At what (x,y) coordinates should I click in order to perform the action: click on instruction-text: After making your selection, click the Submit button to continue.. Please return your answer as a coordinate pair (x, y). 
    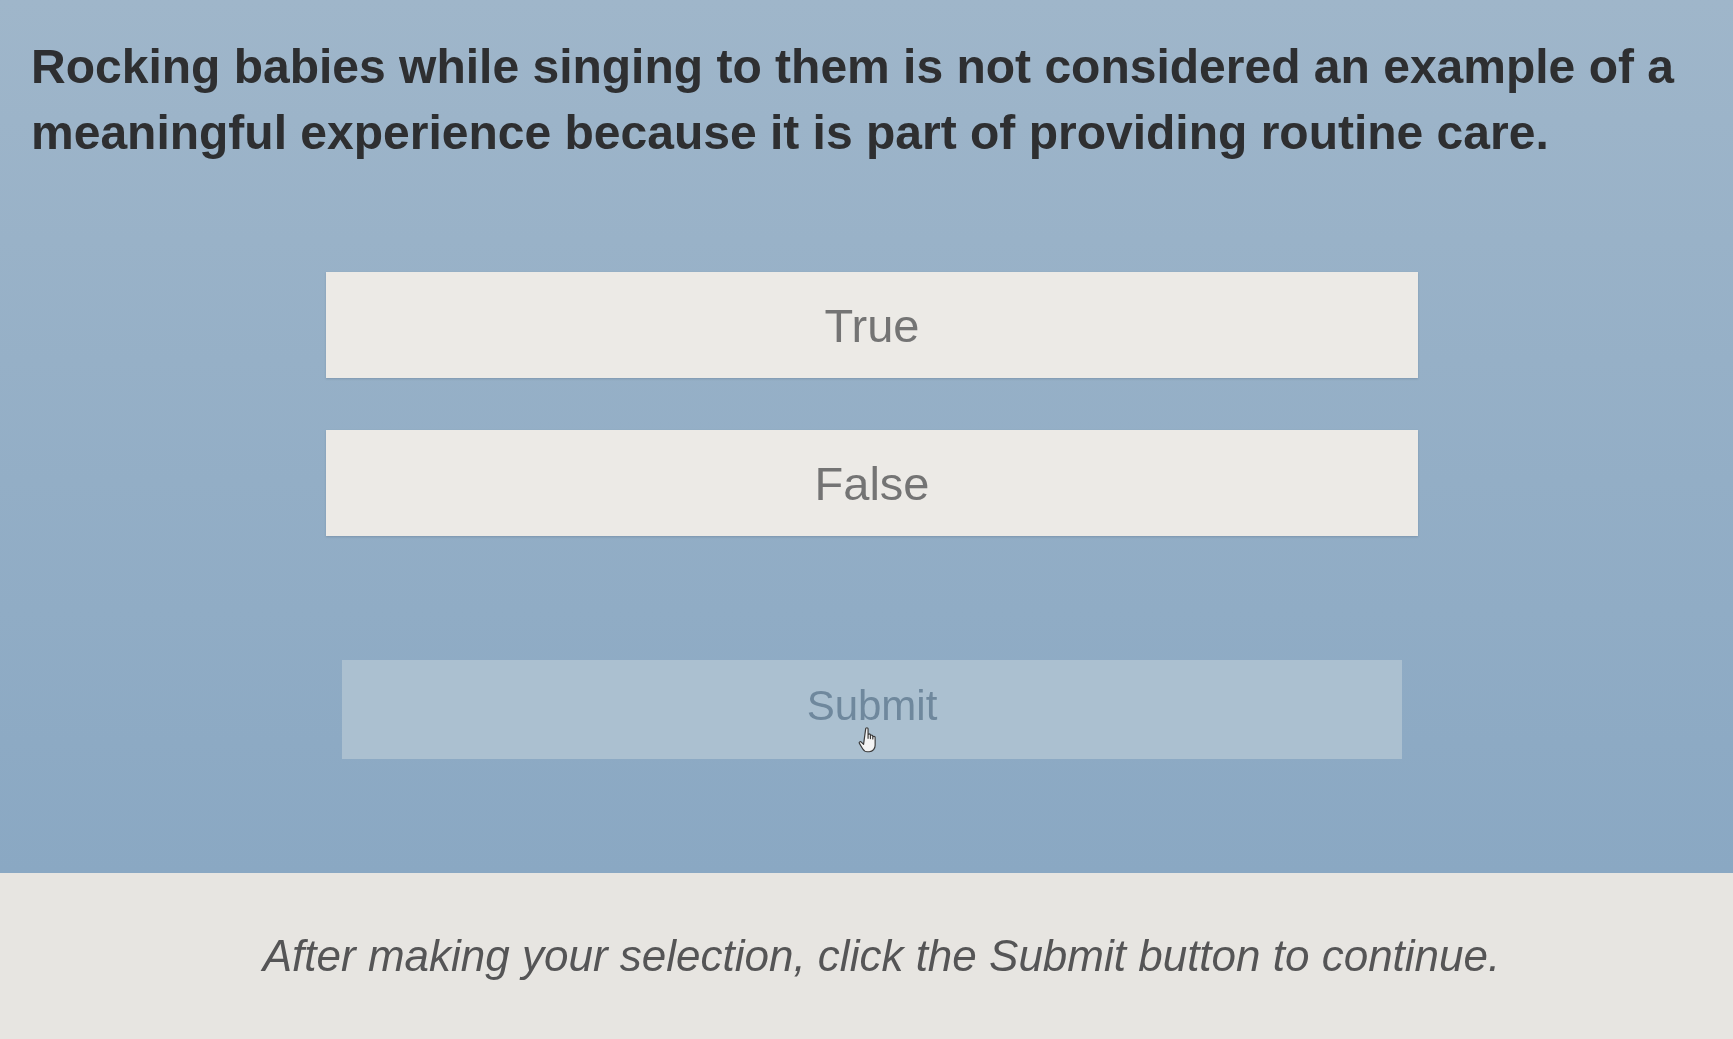
    Looking at the image, I should click on (881, 956).